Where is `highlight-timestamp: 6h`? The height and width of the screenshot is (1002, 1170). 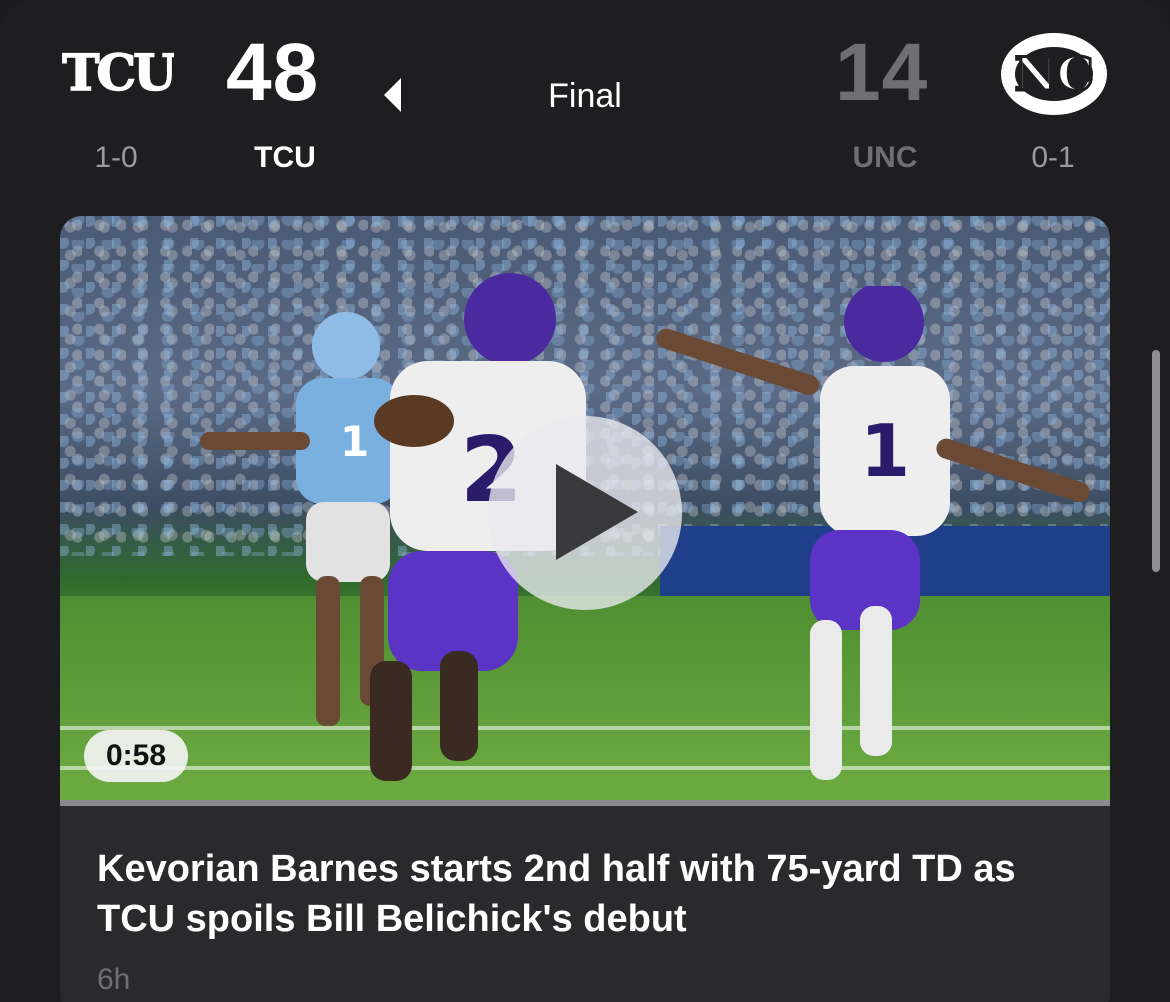
highlight-timestamp: 6h is located at coordinates (114, 979).